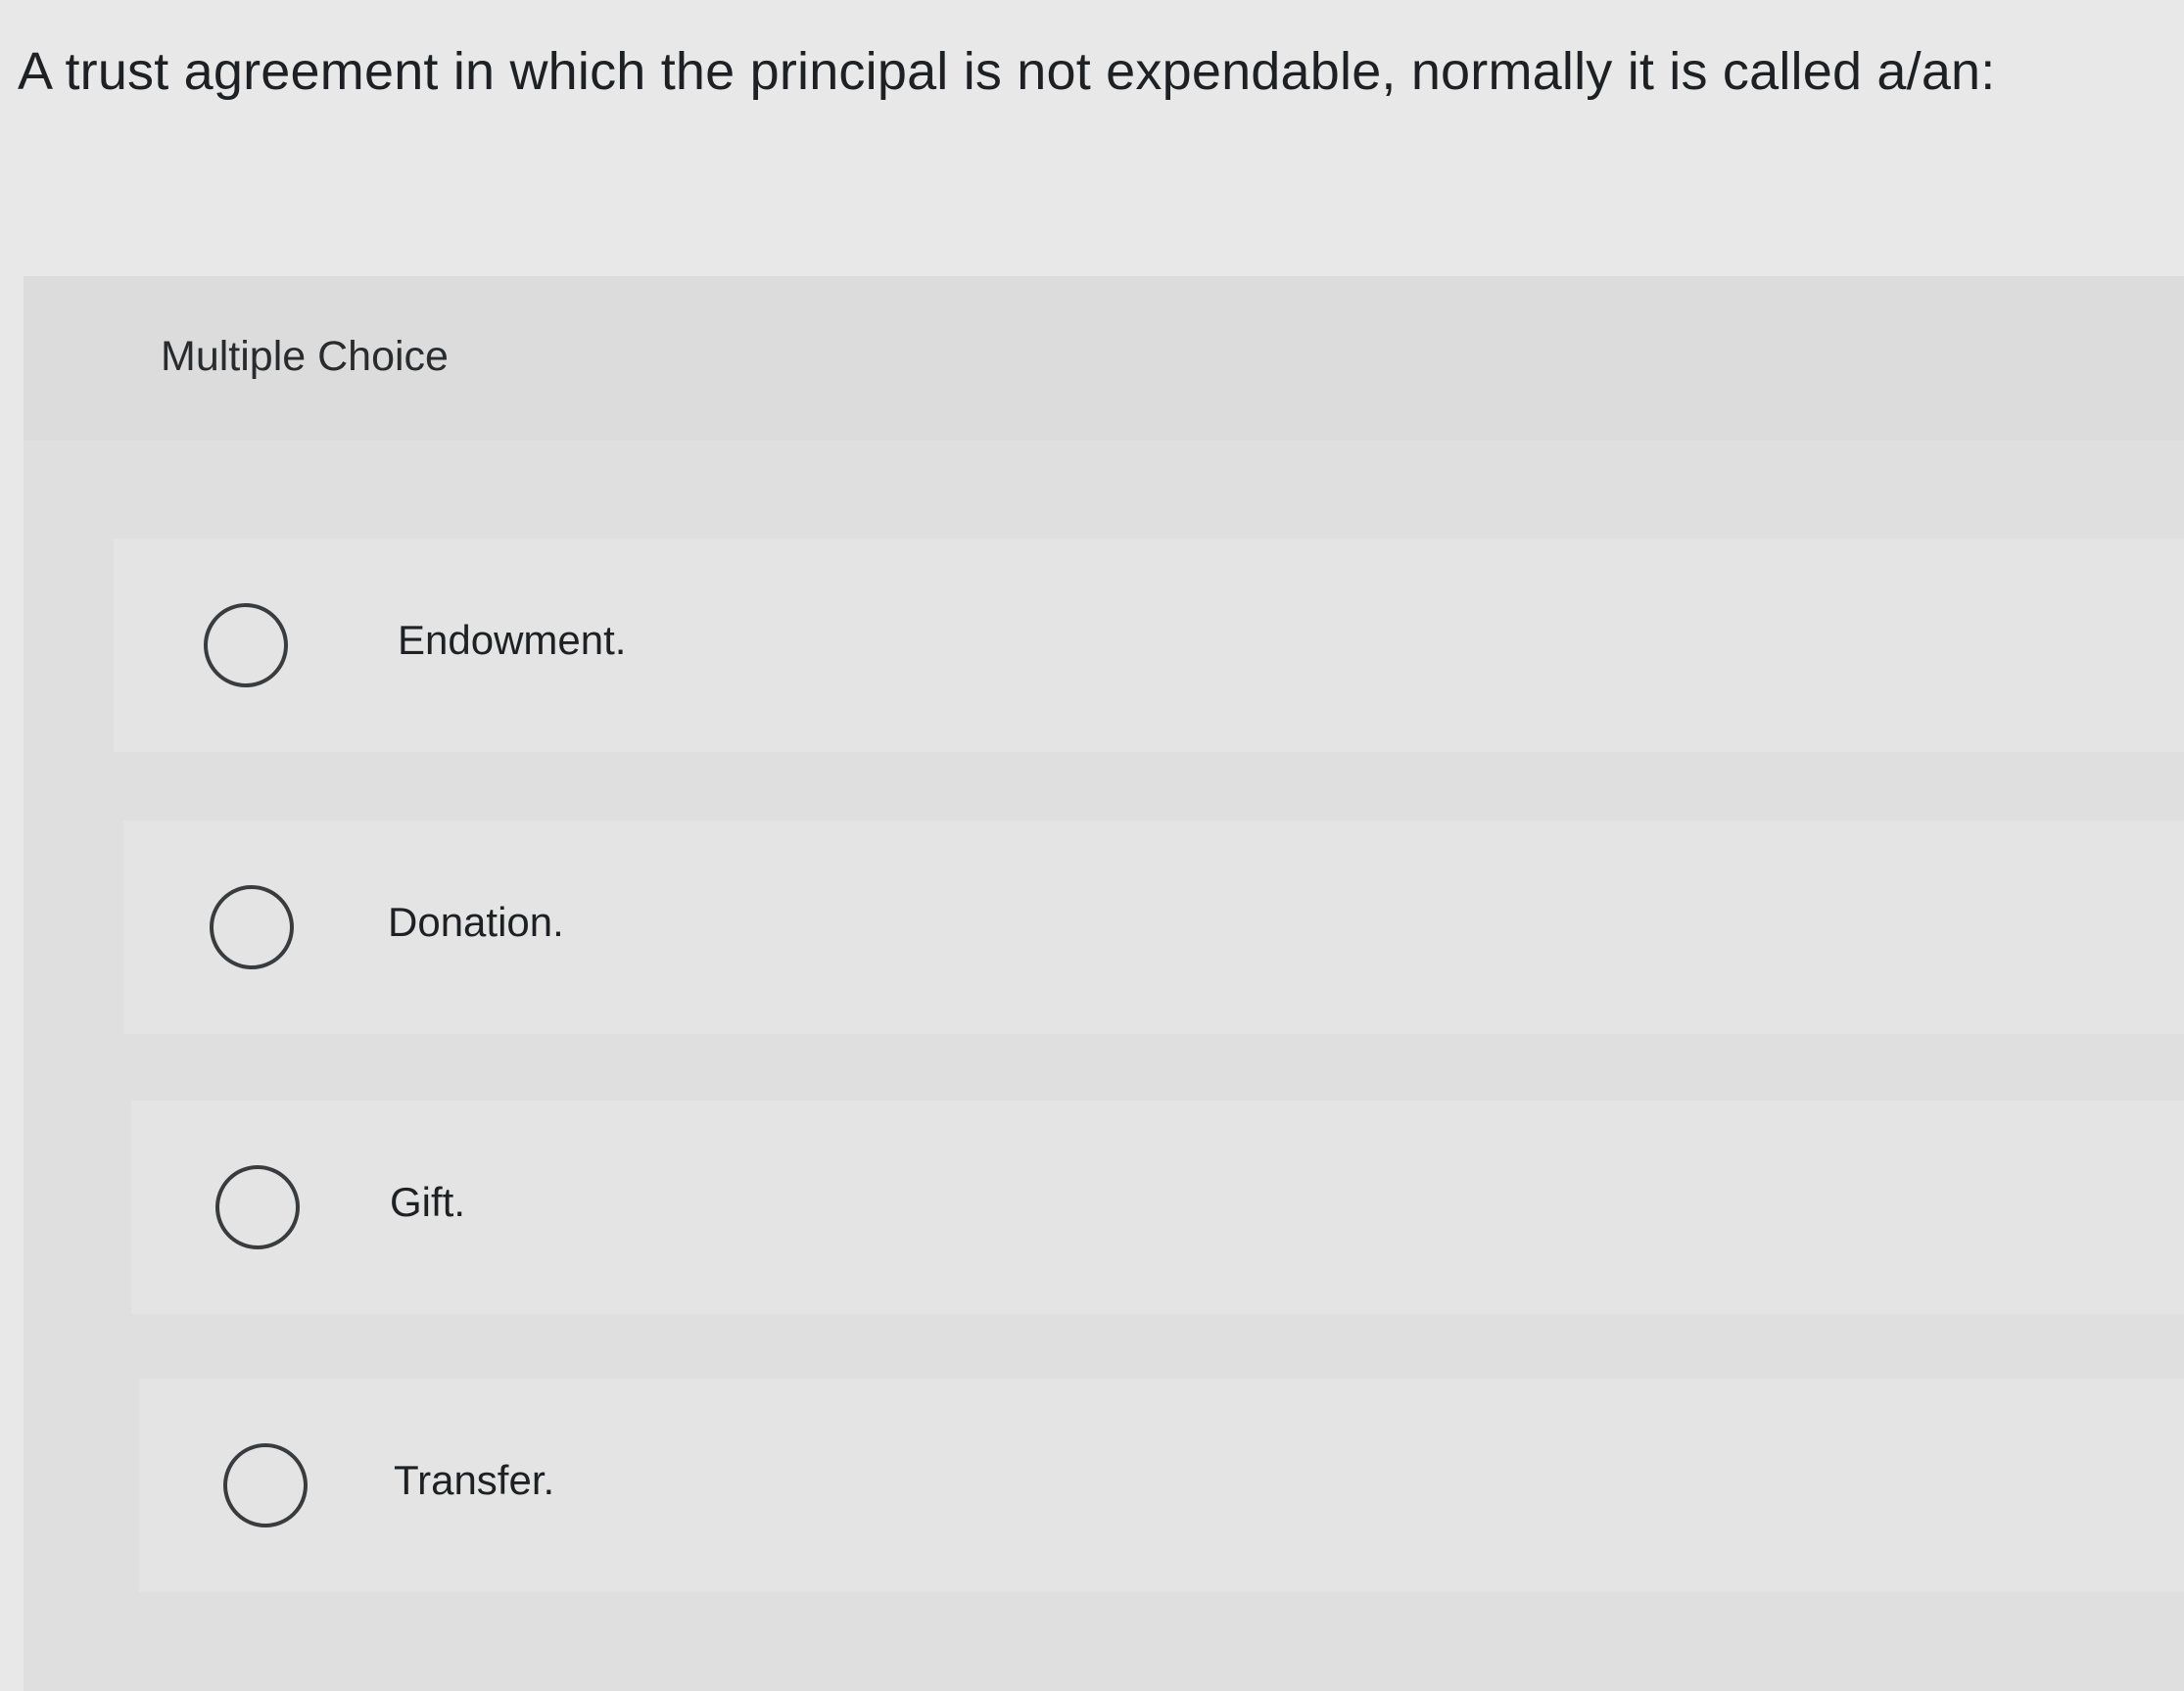 This screenshot has height=1691, width=2184. I want to click on option-gift: Gift., so click(1157, 1207).